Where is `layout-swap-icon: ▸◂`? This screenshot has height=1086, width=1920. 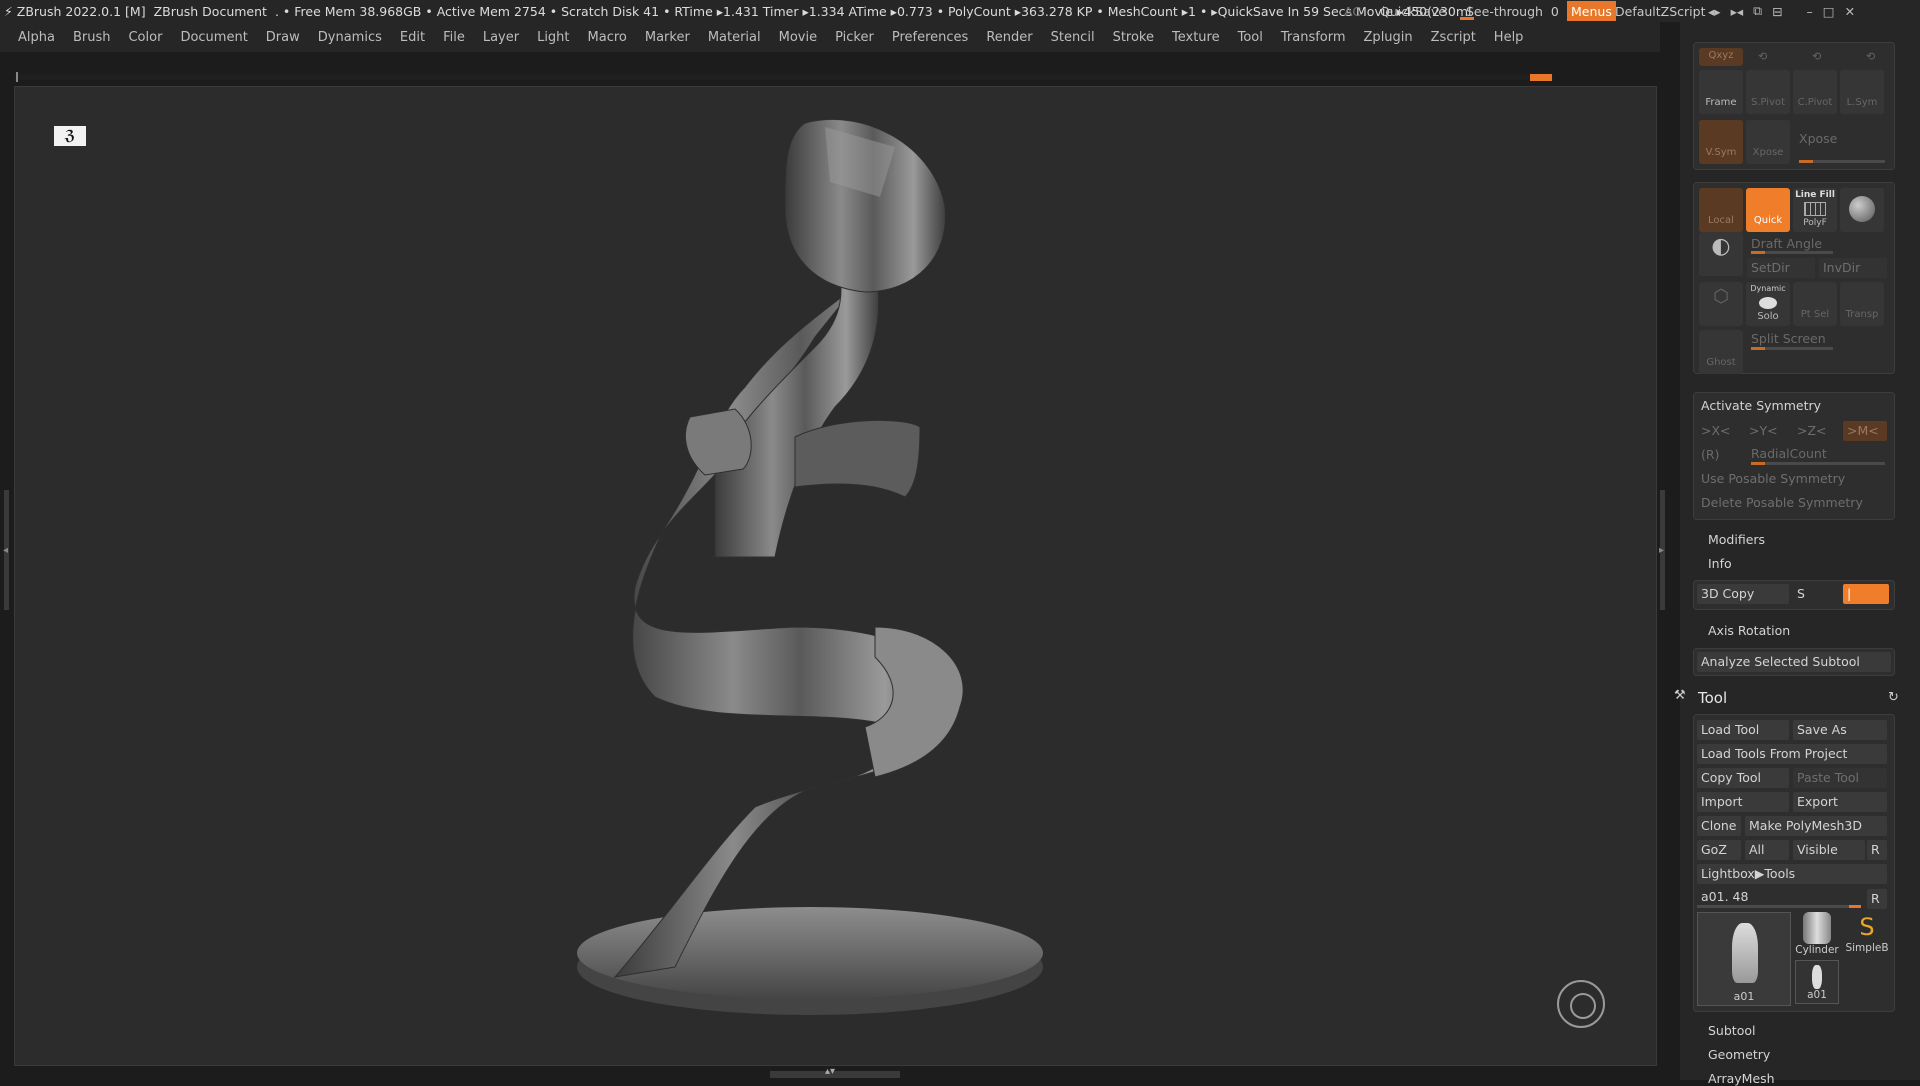
layout-swap-icon: ▸◂ is located at coordinates (1737, 11).